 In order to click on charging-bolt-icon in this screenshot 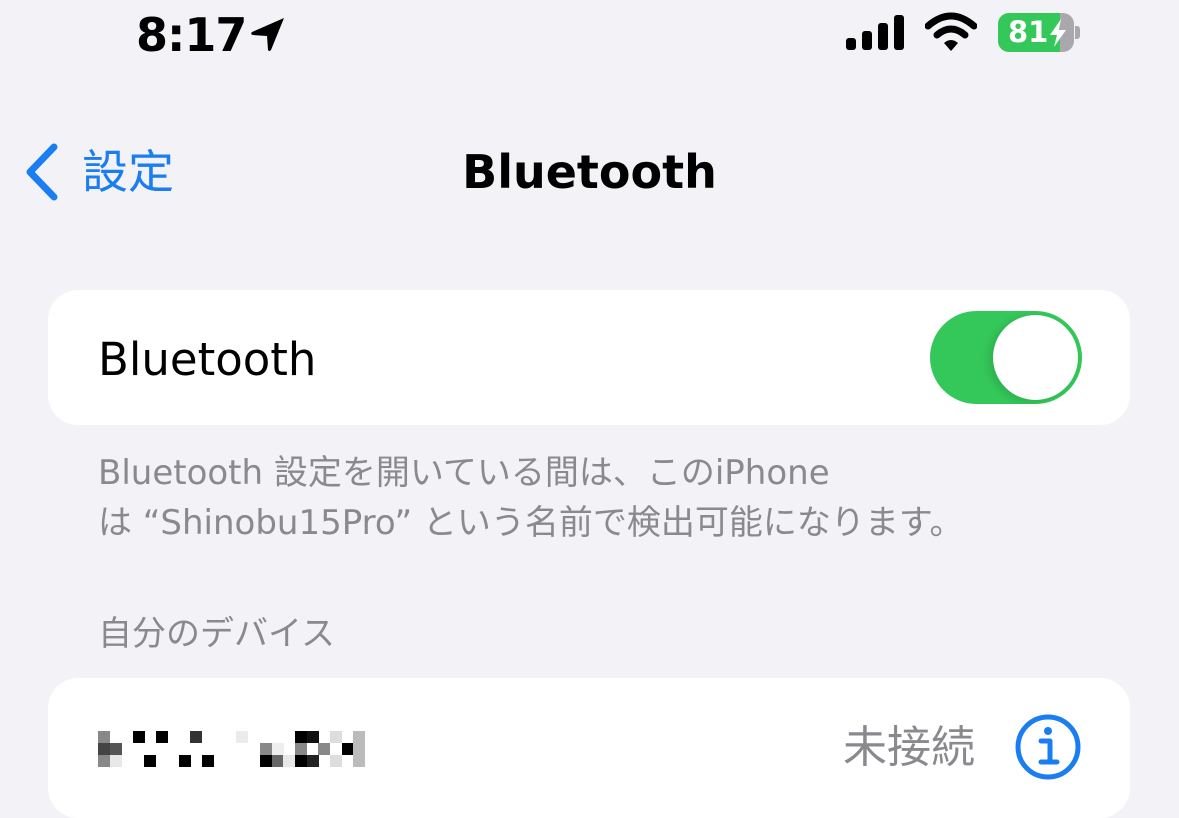, I will do `click(1058, 33)`.